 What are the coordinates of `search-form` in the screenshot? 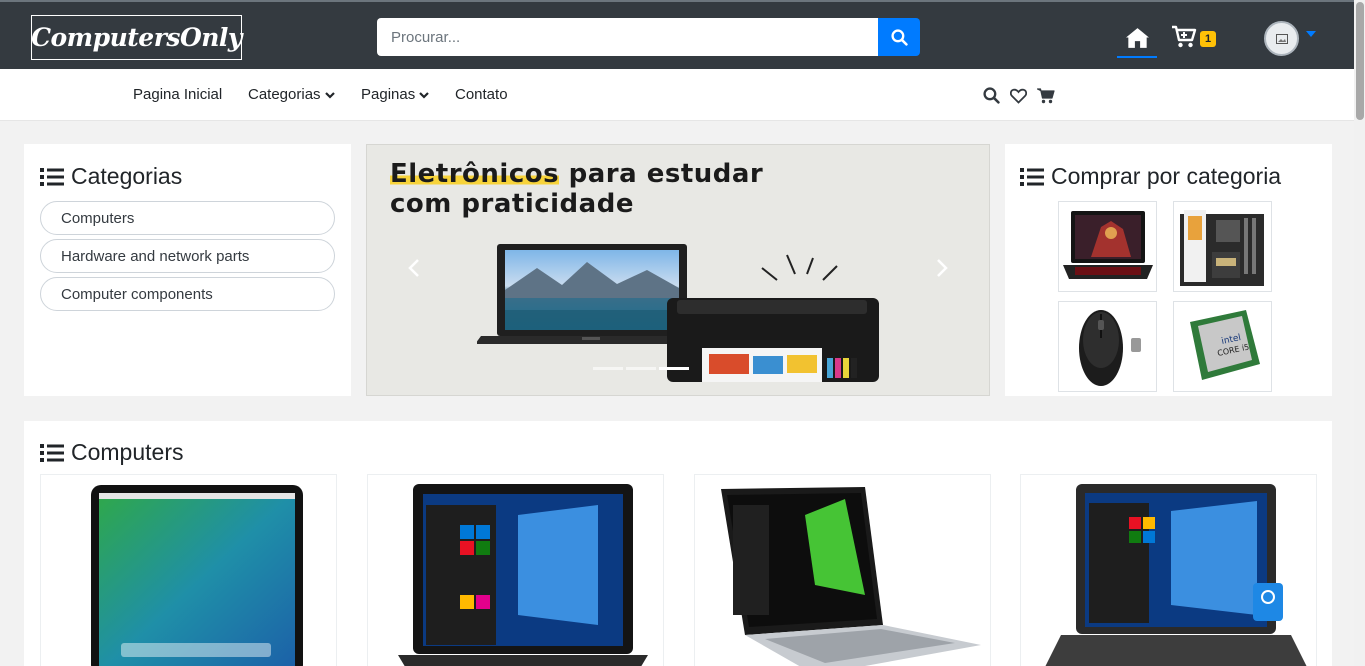 It's located at (648, 37).